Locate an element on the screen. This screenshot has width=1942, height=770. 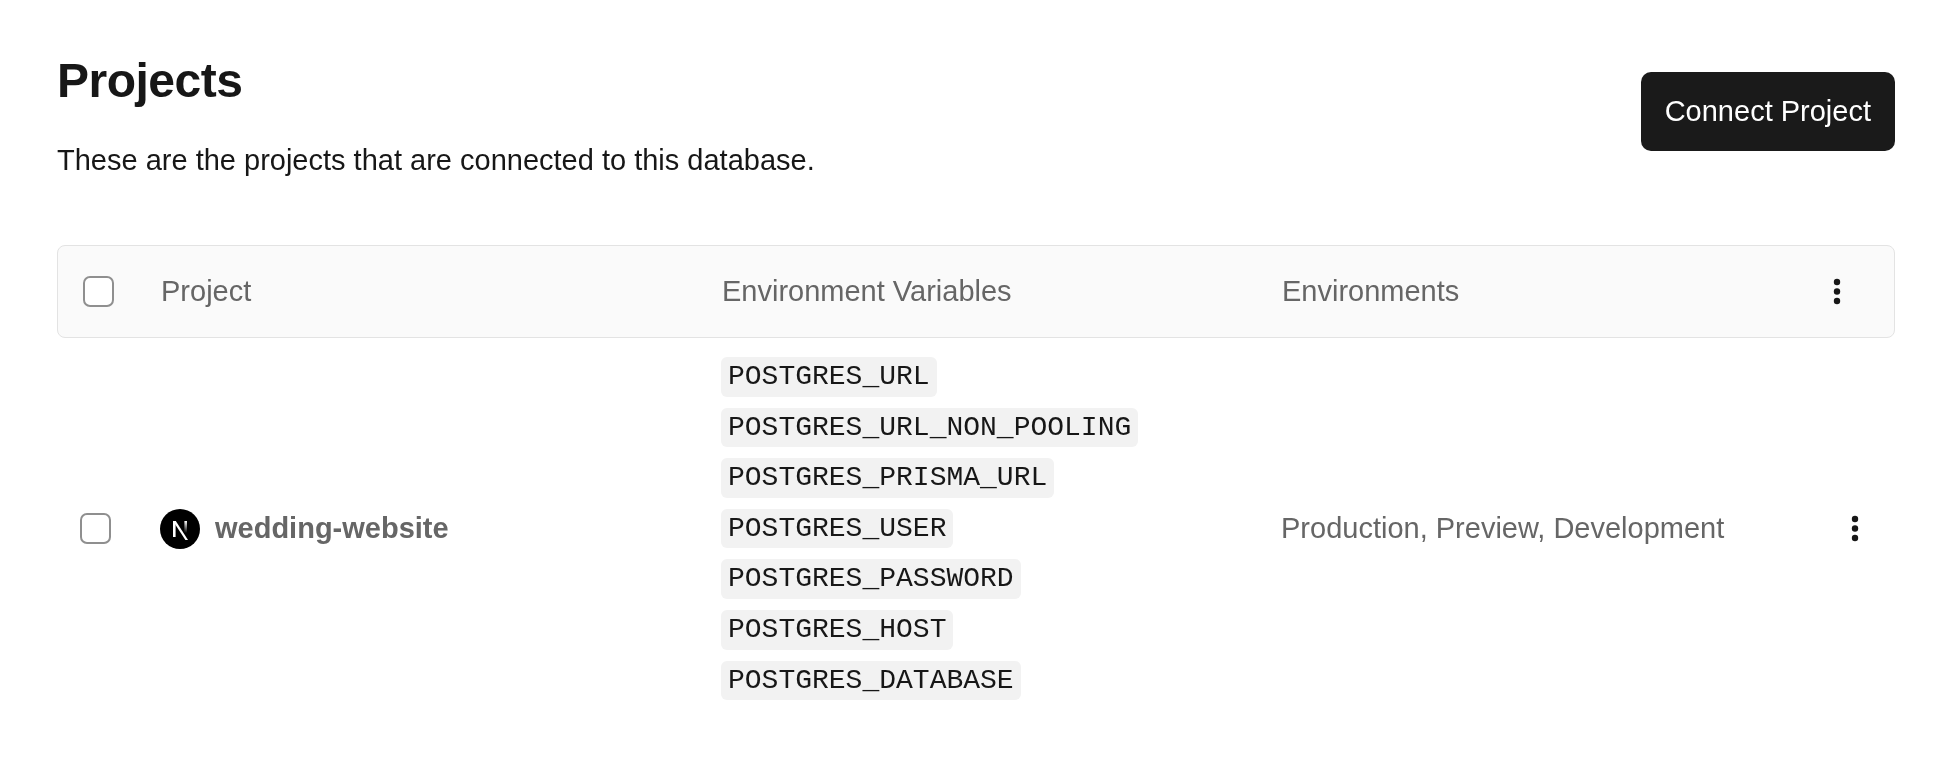
column-header: Environment Variables is located at coordinates (867, 290).